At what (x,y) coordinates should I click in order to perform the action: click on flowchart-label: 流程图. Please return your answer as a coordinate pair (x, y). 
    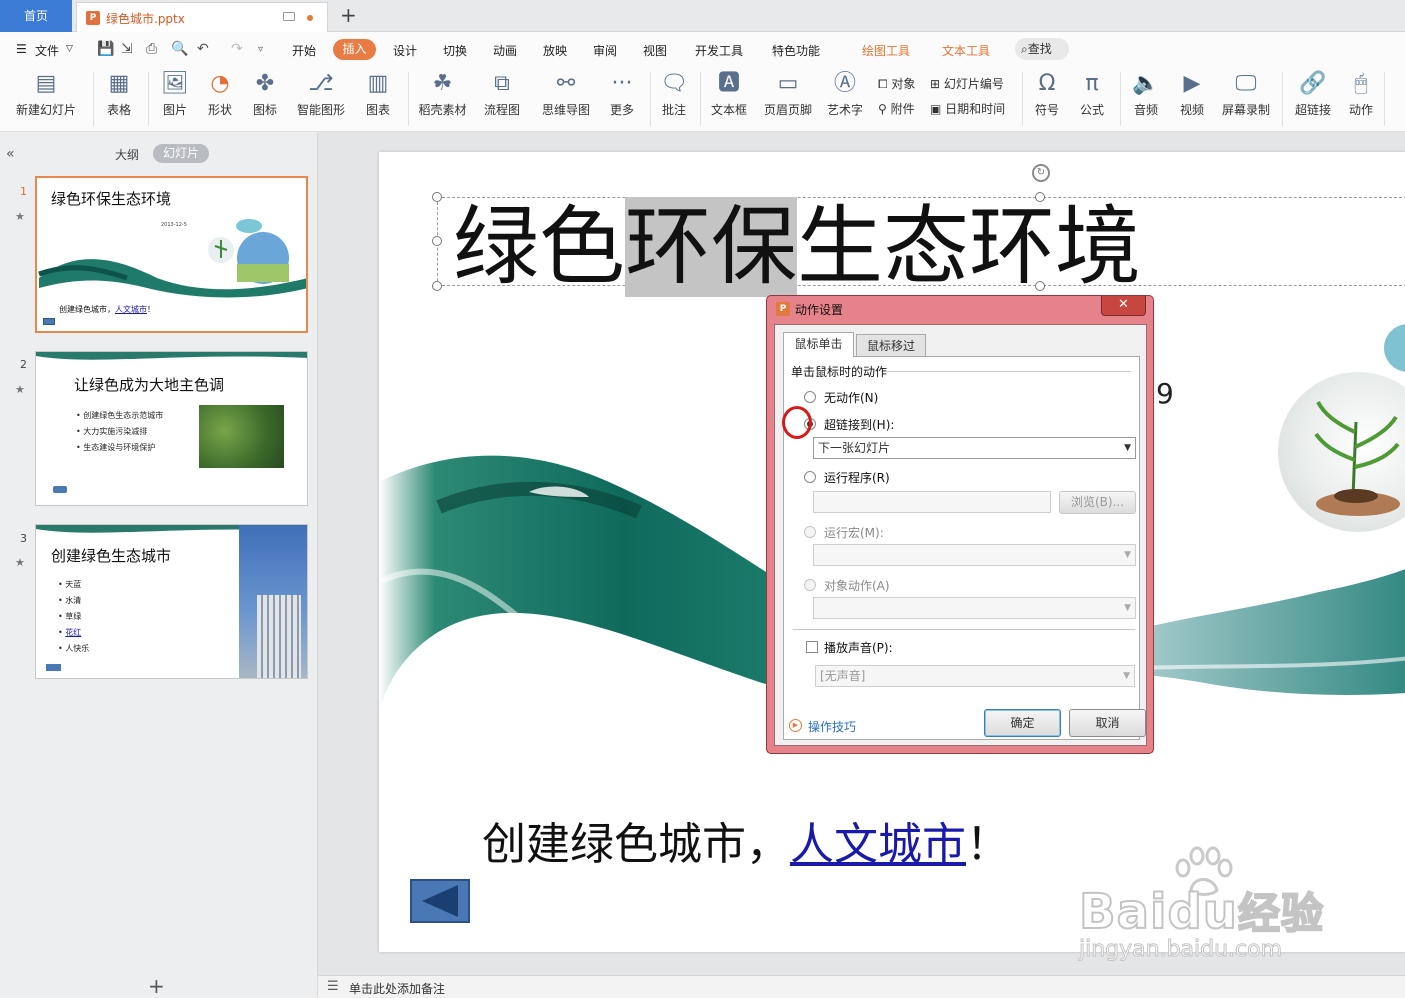
    Looking at the image, I should click on (501, 110).